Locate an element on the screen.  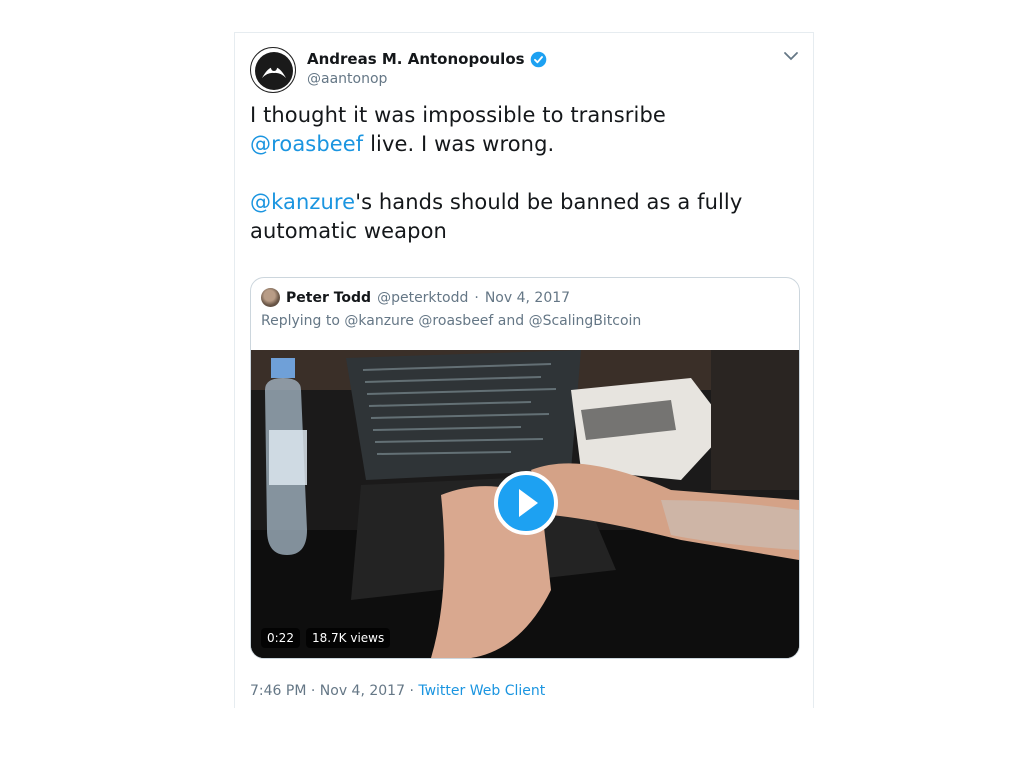
author-name-row: Andreas M. Antonopoulos is located at coordinates (427, 59).